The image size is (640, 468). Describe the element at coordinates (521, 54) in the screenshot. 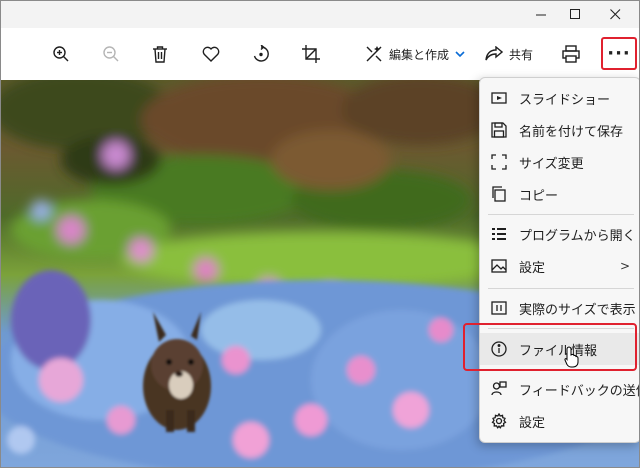

I see `share-label: 共有` at that location.